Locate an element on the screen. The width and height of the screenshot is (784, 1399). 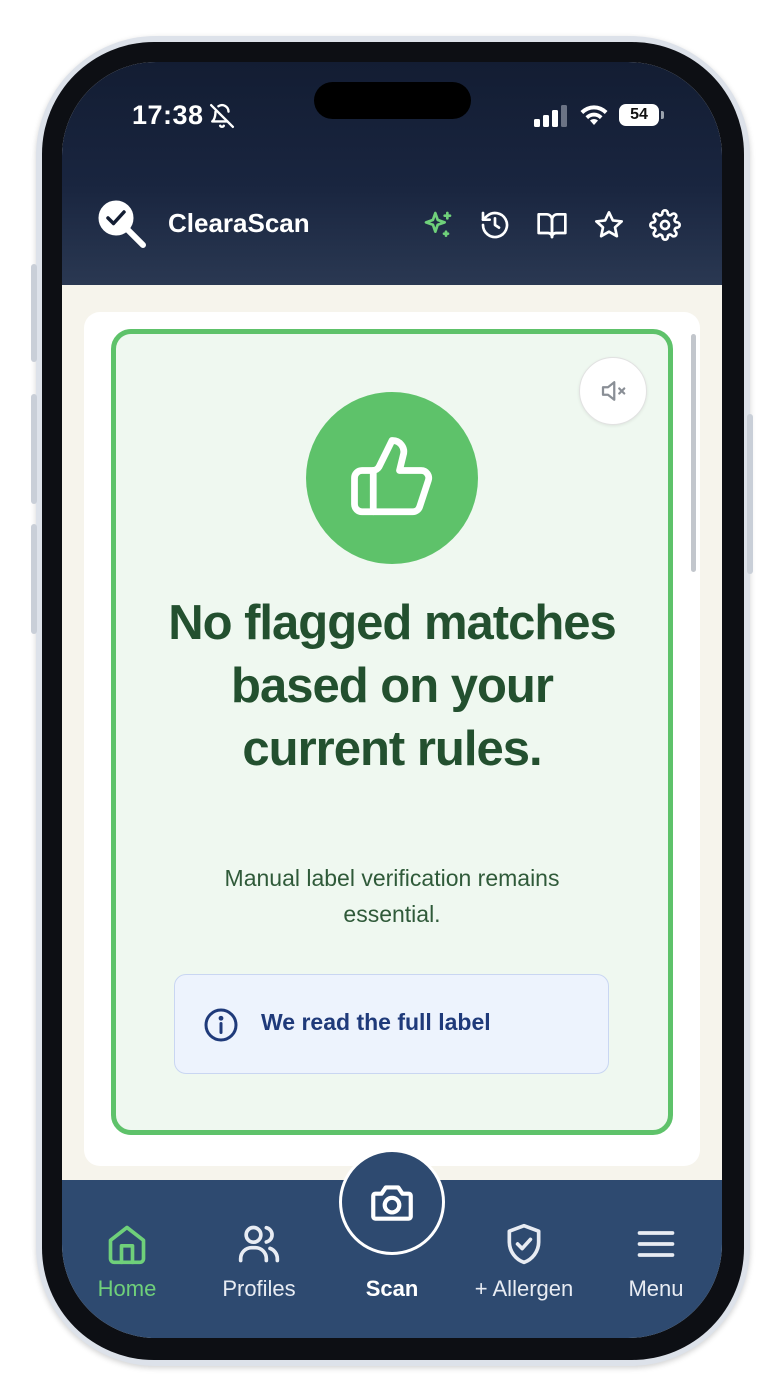
speaker-muted-icon is located at coordinates (613, 391).